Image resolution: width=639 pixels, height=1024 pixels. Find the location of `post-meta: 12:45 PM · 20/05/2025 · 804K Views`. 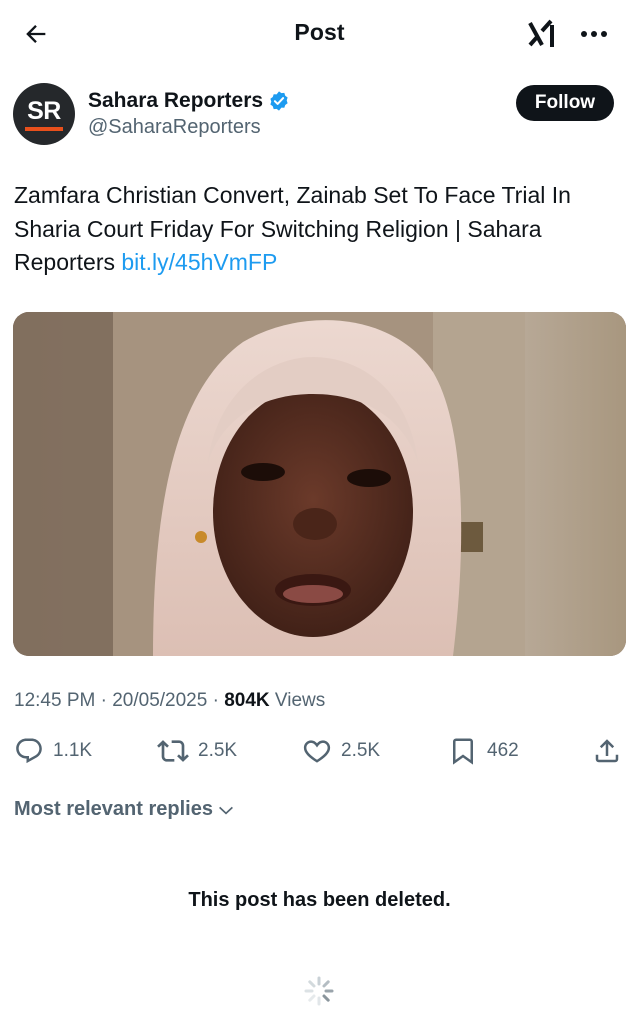

post-meta: 12:45 PM · 20/05/2025 · 804K Views is located at coordinates (169, 701).